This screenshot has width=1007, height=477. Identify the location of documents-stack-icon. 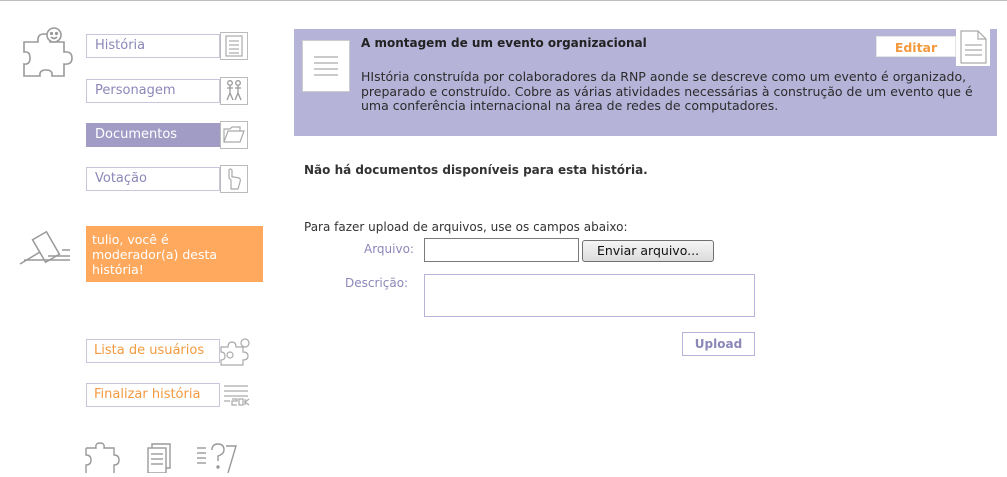
(160, 457).